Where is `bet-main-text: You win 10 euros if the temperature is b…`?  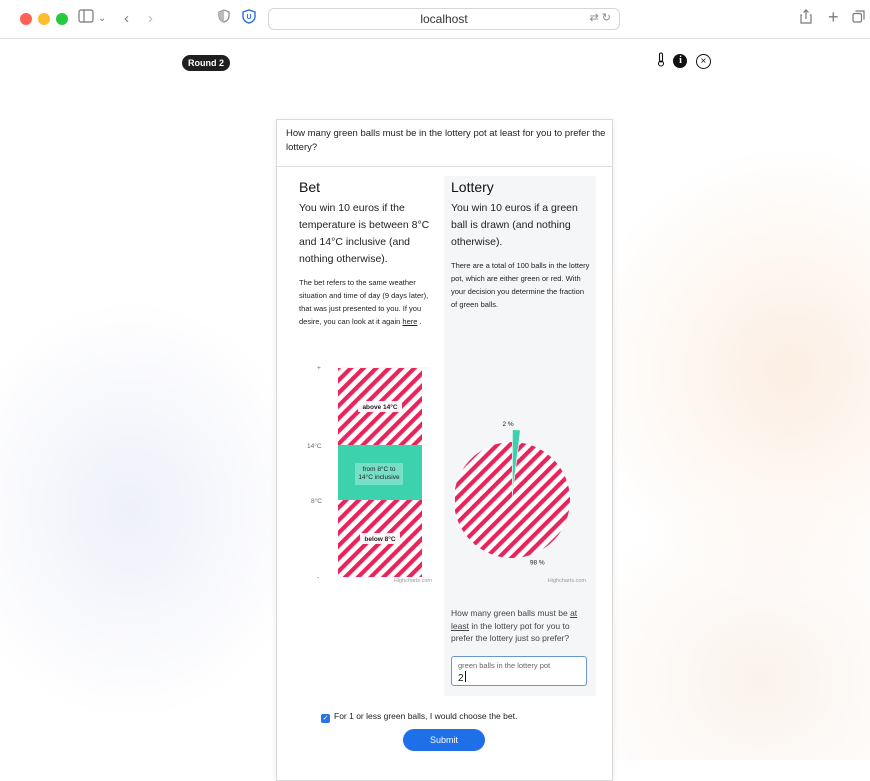 bet-main-text: You win 10 euros if the temperature is b… is located at coordinates (364, 233).